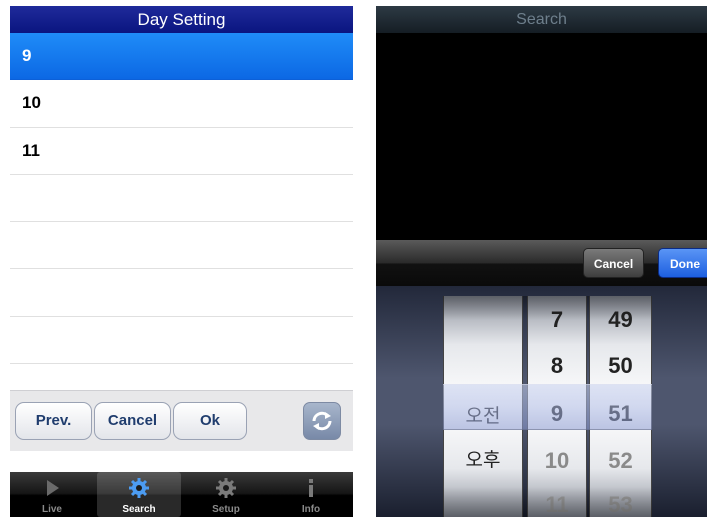 The image size is (707, 517). I want to click on list-item: 9, so click(181, 57).